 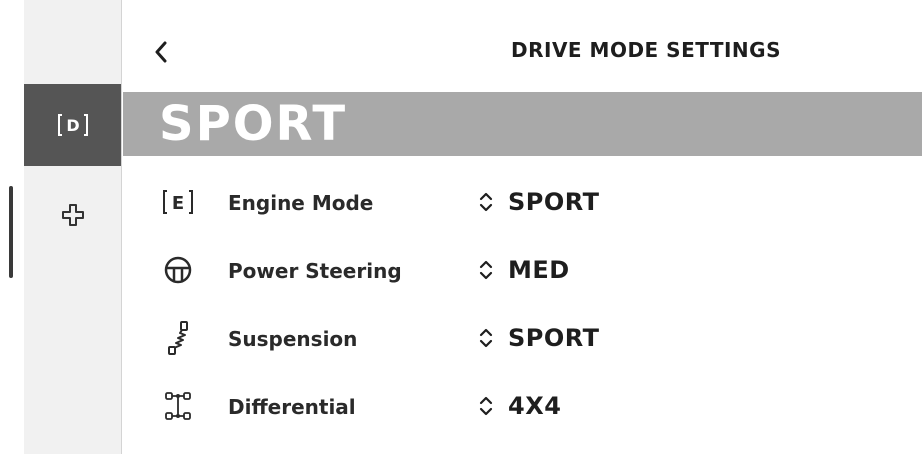 I want to click on svg-text: E, so click(x=178, y=203).